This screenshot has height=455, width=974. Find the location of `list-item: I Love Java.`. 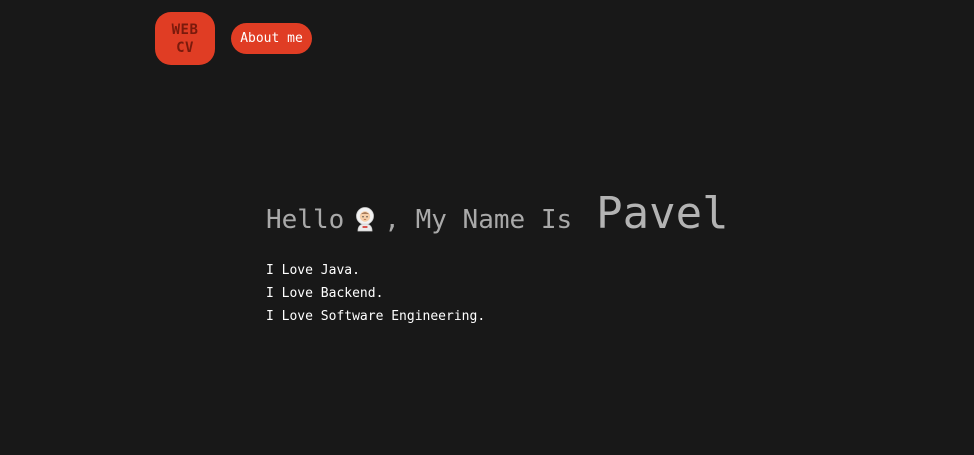

list-item: I Love Java. is located at coordinates (313, 270).